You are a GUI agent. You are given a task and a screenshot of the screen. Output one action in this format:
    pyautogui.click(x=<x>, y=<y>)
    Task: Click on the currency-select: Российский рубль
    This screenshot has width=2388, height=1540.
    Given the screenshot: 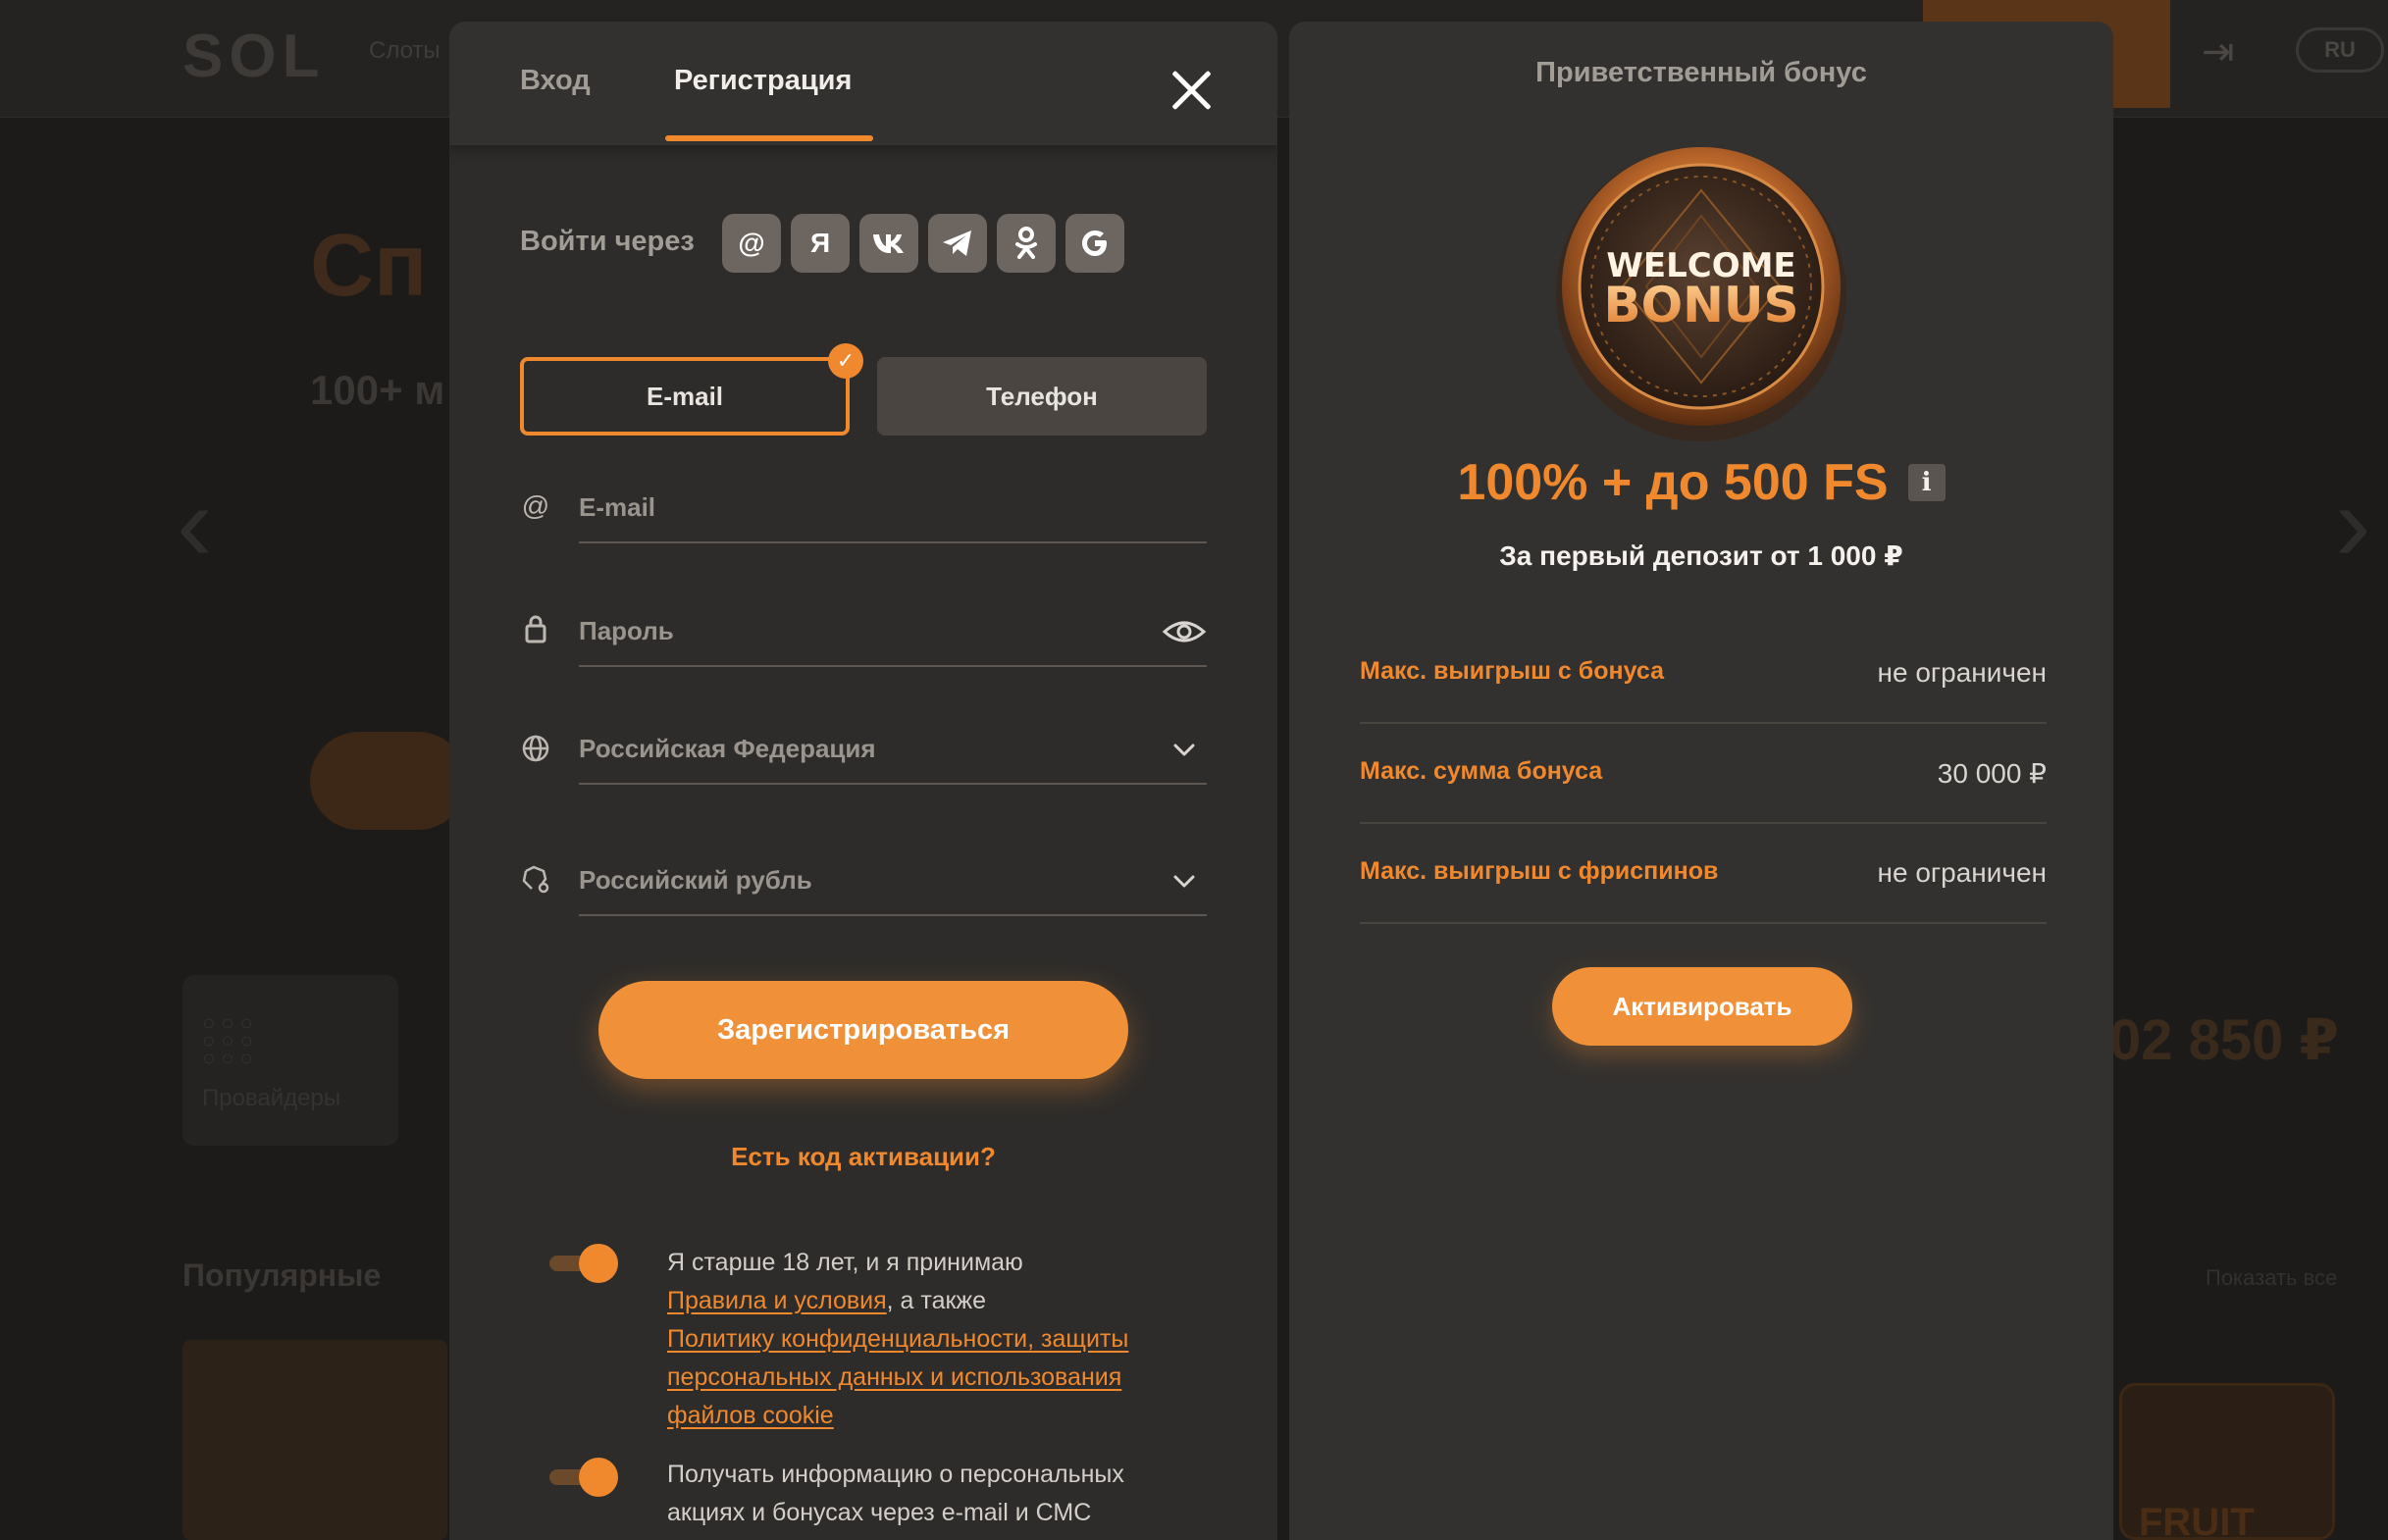 What is the action you would take?
    pyautogui.click(x=893, y=881)
    